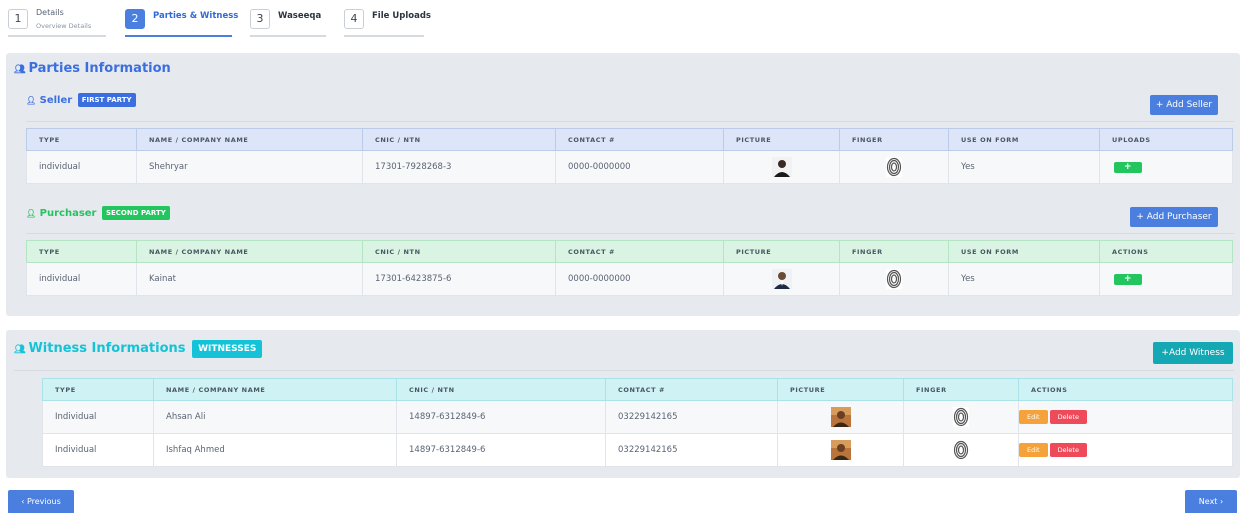 The width and height of the screenshot is (1241, 513). I want to click on col-actions: ACTIONS, so click(1166, 251).